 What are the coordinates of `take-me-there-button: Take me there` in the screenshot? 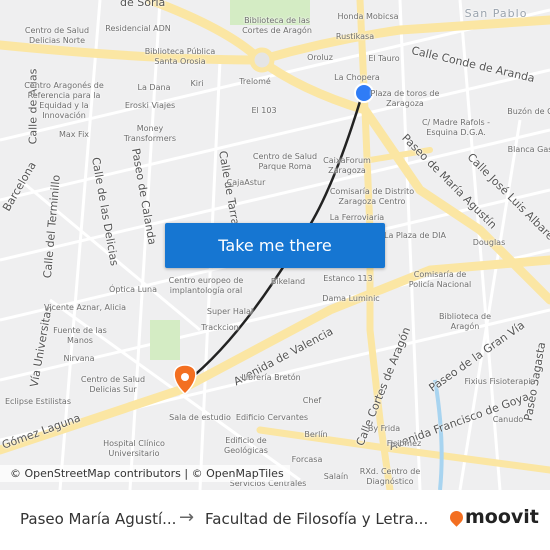 It's located at (275, 245).